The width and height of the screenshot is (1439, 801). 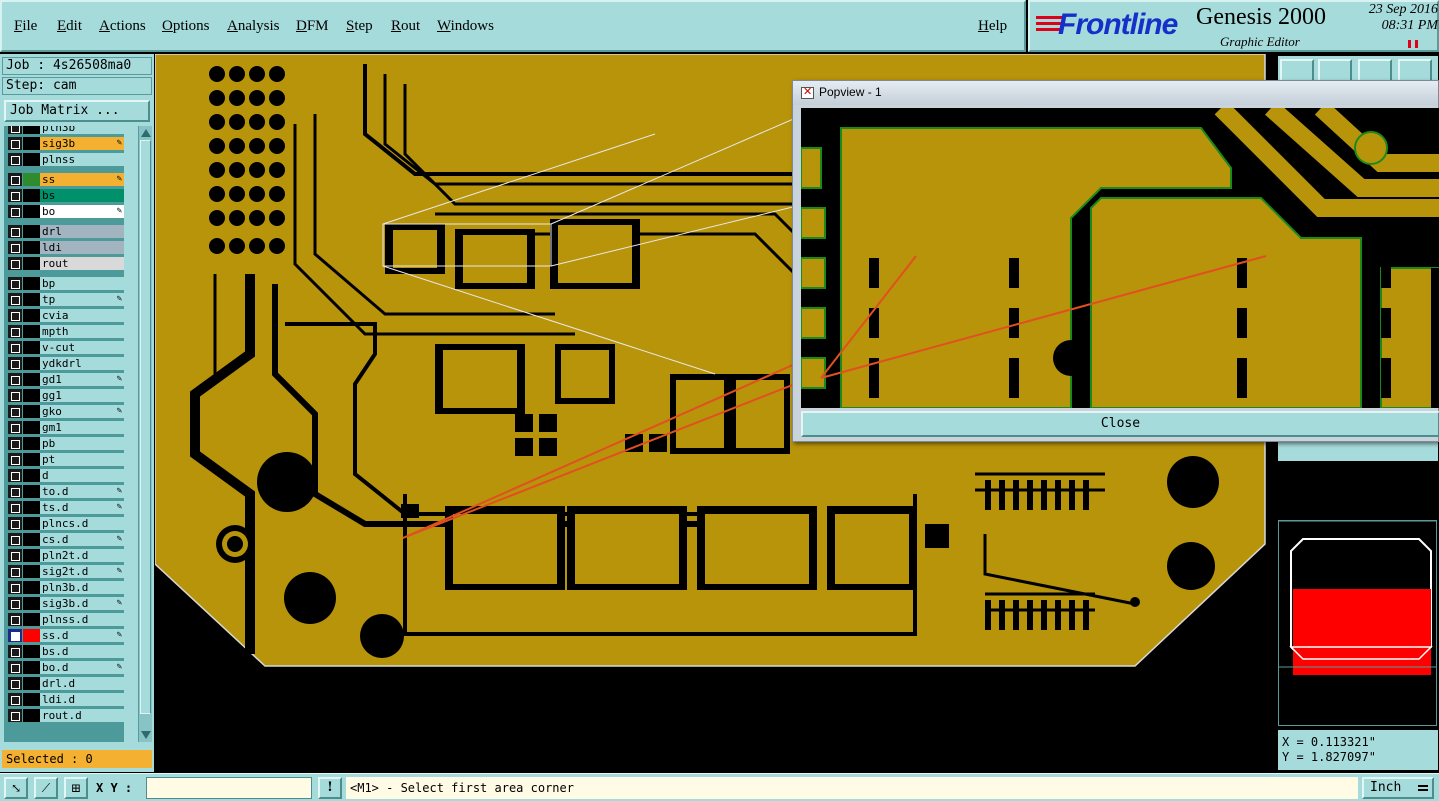 I want to click on layer-row: plncs.d, so click(x=65, y=523).